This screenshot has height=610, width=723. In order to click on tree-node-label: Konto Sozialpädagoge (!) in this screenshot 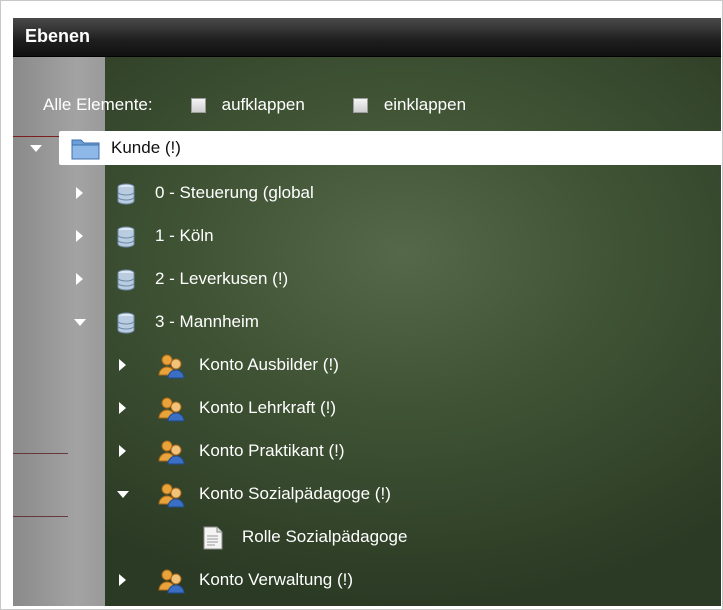, I will do `click(295, 493)`.